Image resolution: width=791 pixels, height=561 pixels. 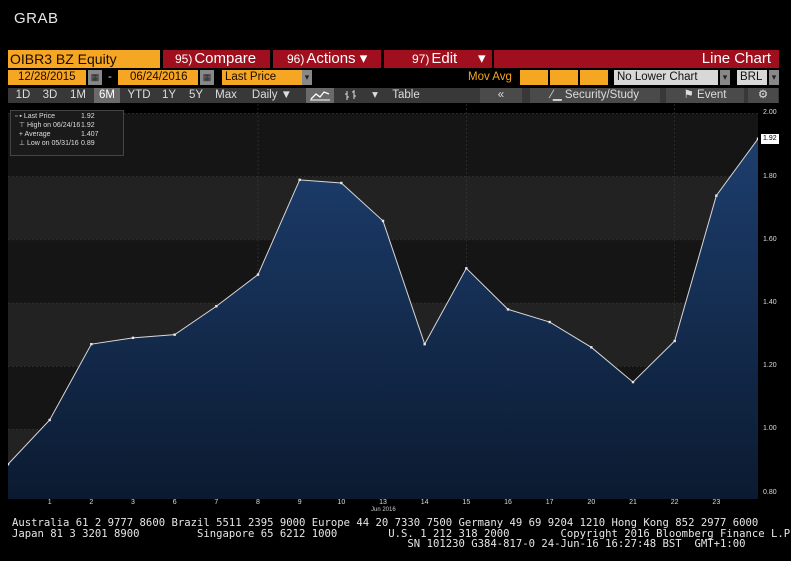 What do you see at coordinates (174, 502) in the screenshot?
I see `x-tick-label: 6` at bounding box center [174, 502].